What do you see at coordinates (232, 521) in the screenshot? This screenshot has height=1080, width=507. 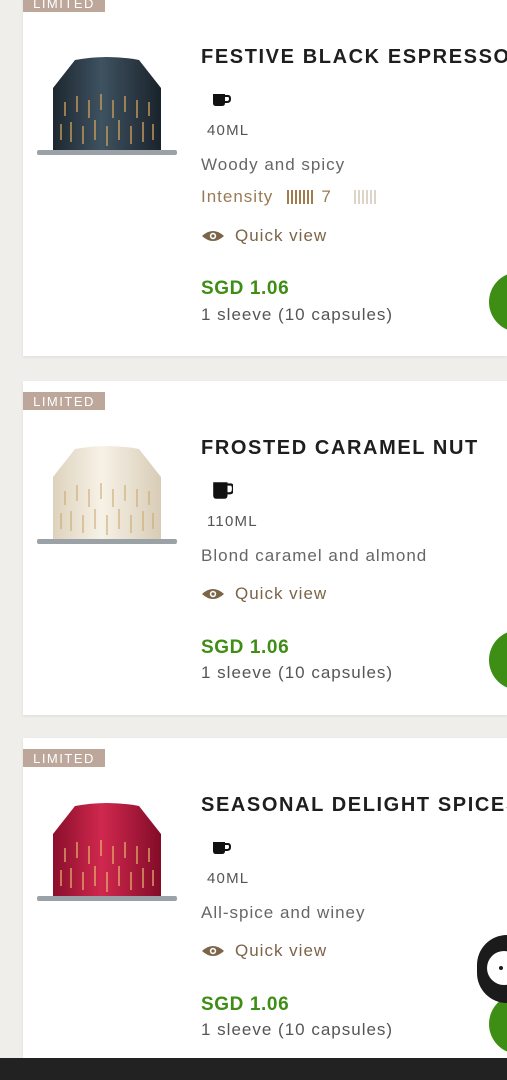 I see `cup-volume: 110ML` at bounding box center [232, 521].